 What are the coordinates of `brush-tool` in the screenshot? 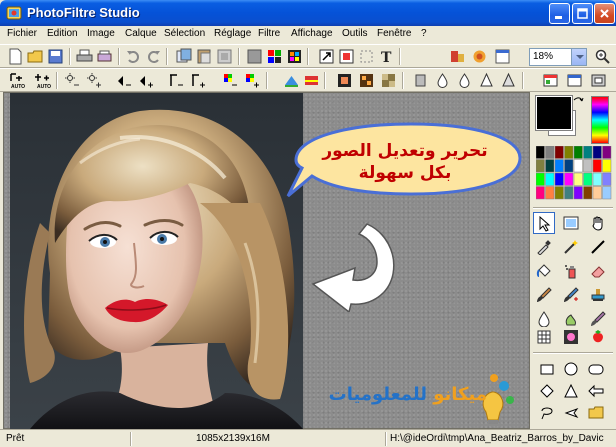 It's located at (544, 295).